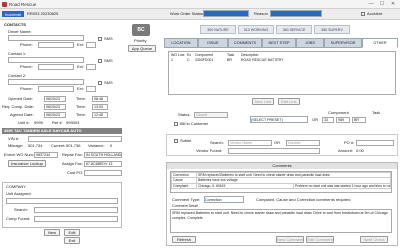 The width and height of the screenshot is (400, 248). Describe the element at coordinates (100, 61) in the screenshot. I see `contact1-sms-checkbox` at that location.